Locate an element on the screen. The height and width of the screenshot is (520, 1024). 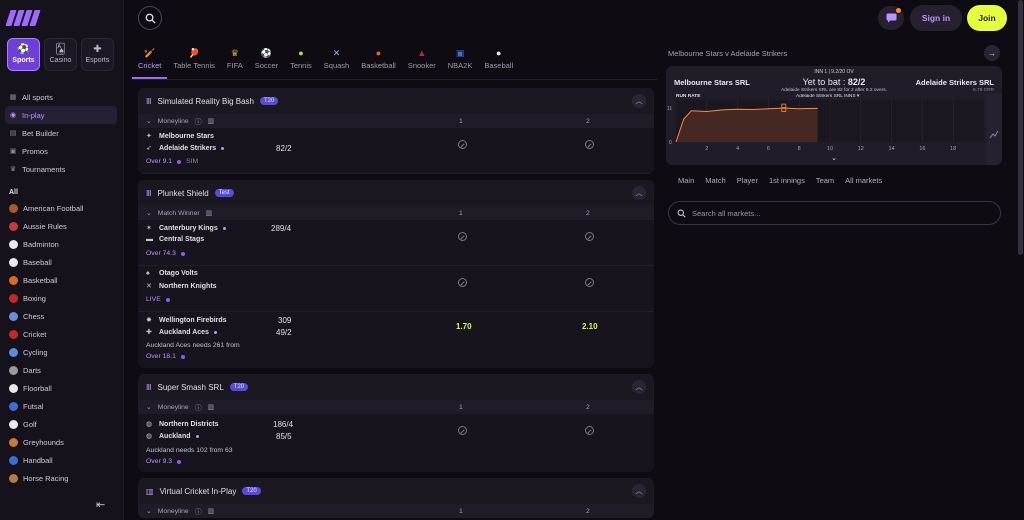
tab-baseball: ● Baseball is located at coordinates (498, 63).